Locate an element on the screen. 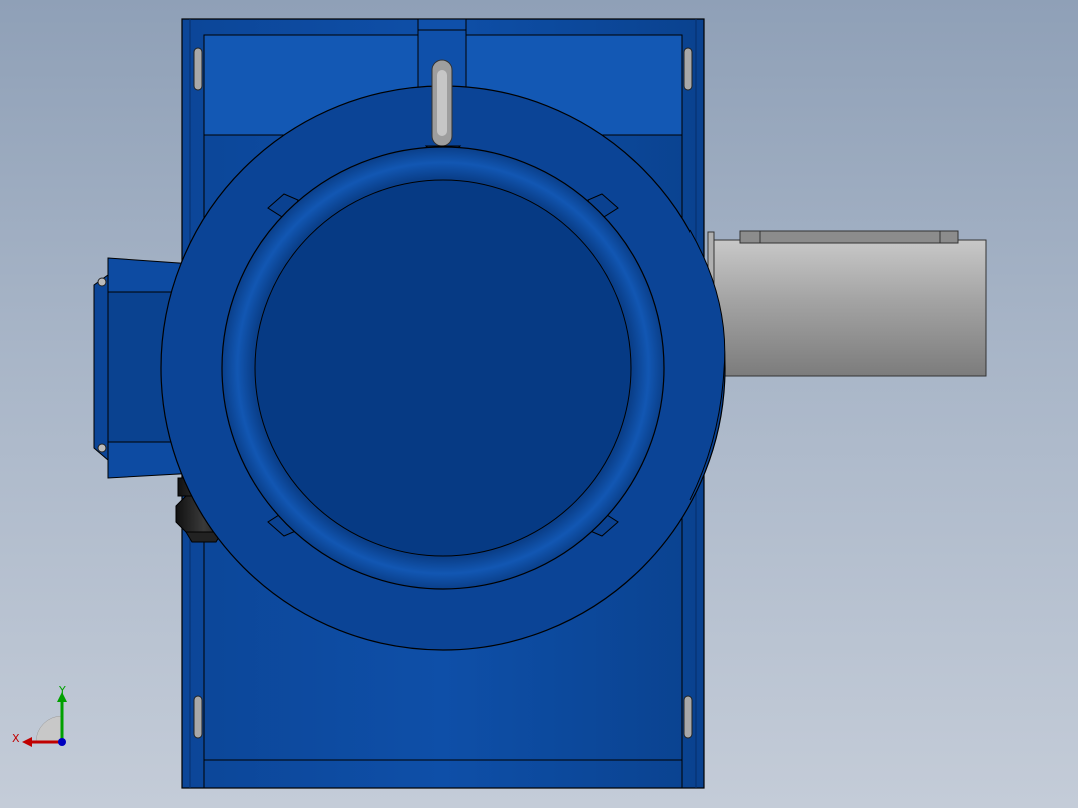 The width and height of the screenshot is (1078, 808). triad-plane-icon is located at coordinates (49, 729).